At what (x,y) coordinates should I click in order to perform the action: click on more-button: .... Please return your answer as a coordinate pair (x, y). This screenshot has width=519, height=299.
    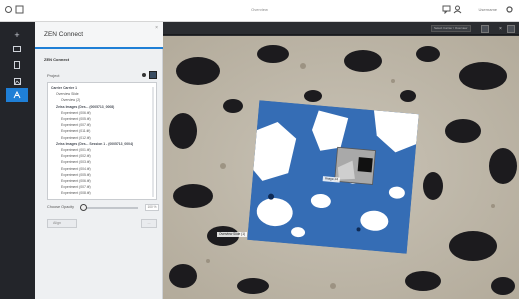
    Looking at the image, I should click on (149, 223).